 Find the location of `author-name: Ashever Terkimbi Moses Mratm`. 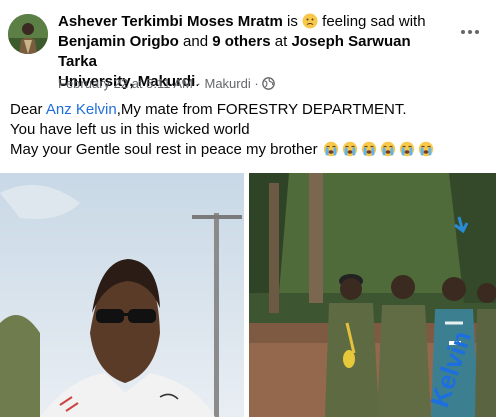

author-name: Ashever Terkimbi Moses Mratm is located at coordinates (170, 21).